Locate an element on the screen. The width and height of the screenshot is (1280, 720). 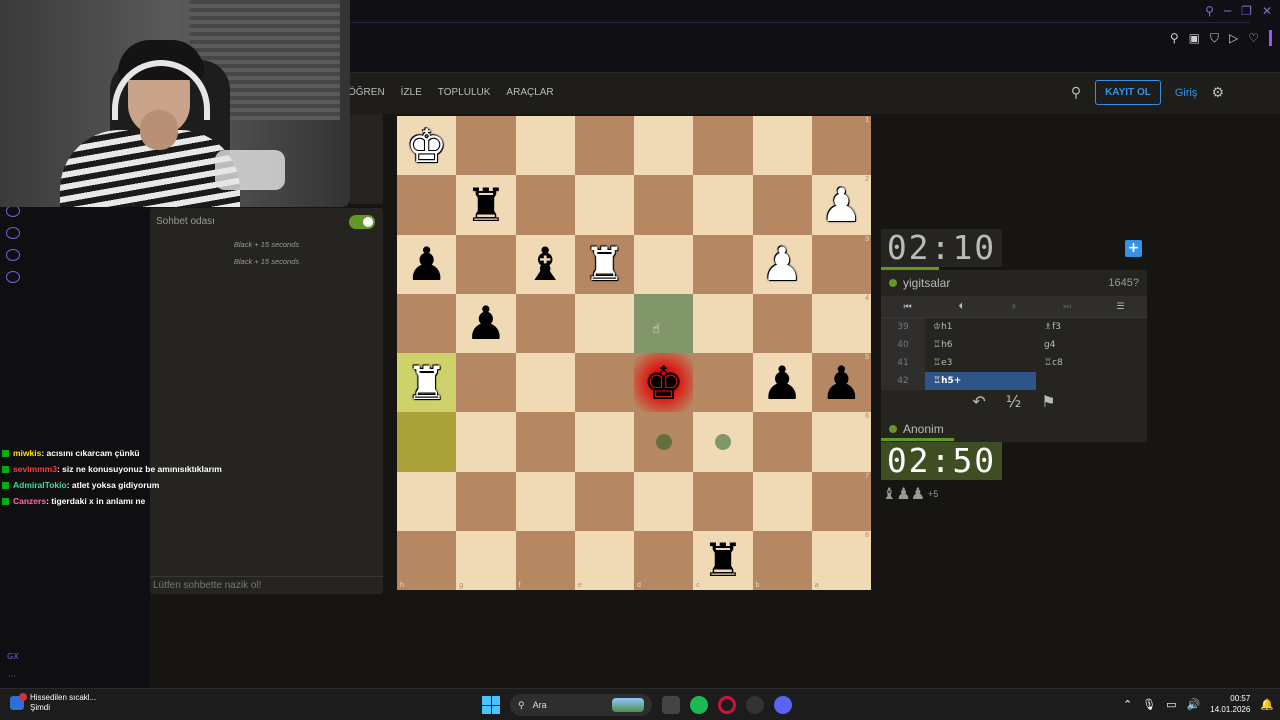
play-icon: ▷ is located at coordinates (1233, 38).